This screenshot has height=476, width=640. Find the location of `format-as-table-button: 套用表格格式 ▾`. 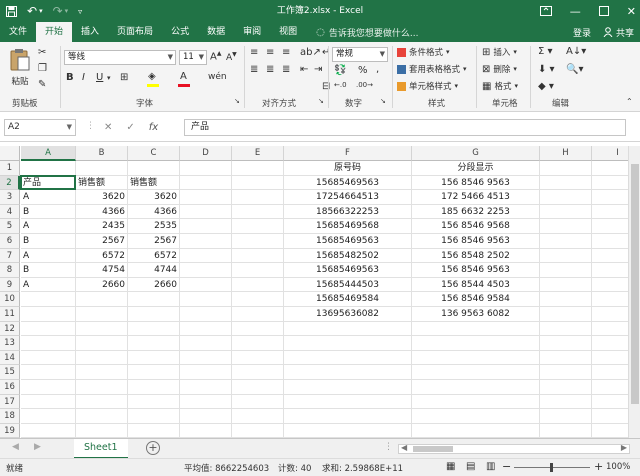

format-as-table-button: 套用表格格式 ▾ is located at coordinates (432, 69).